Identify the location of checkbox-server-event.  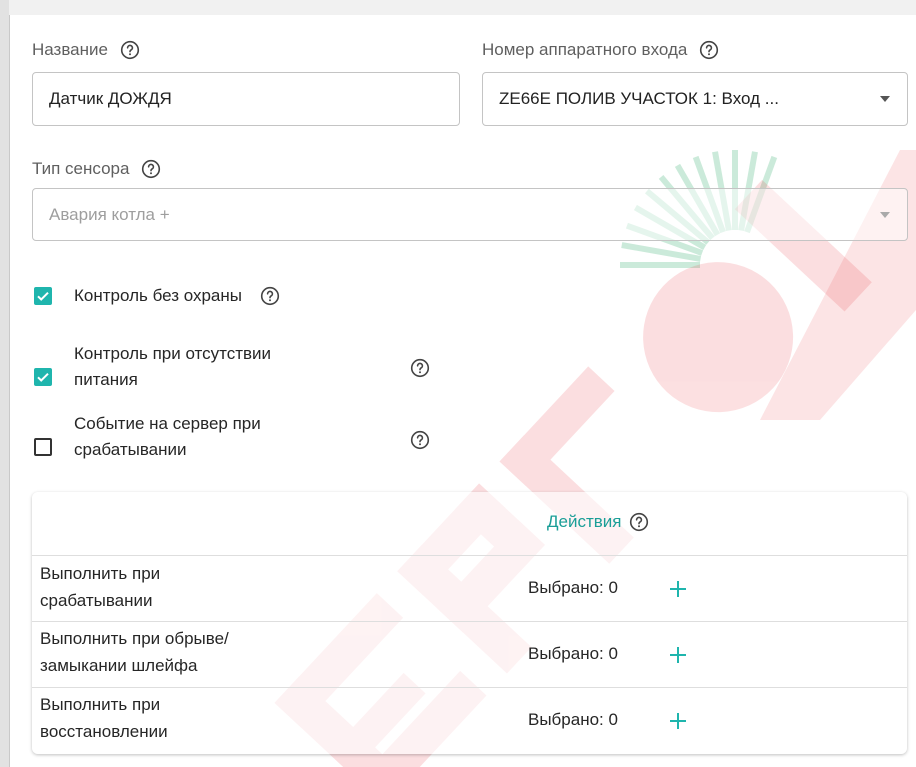
(43, 447).